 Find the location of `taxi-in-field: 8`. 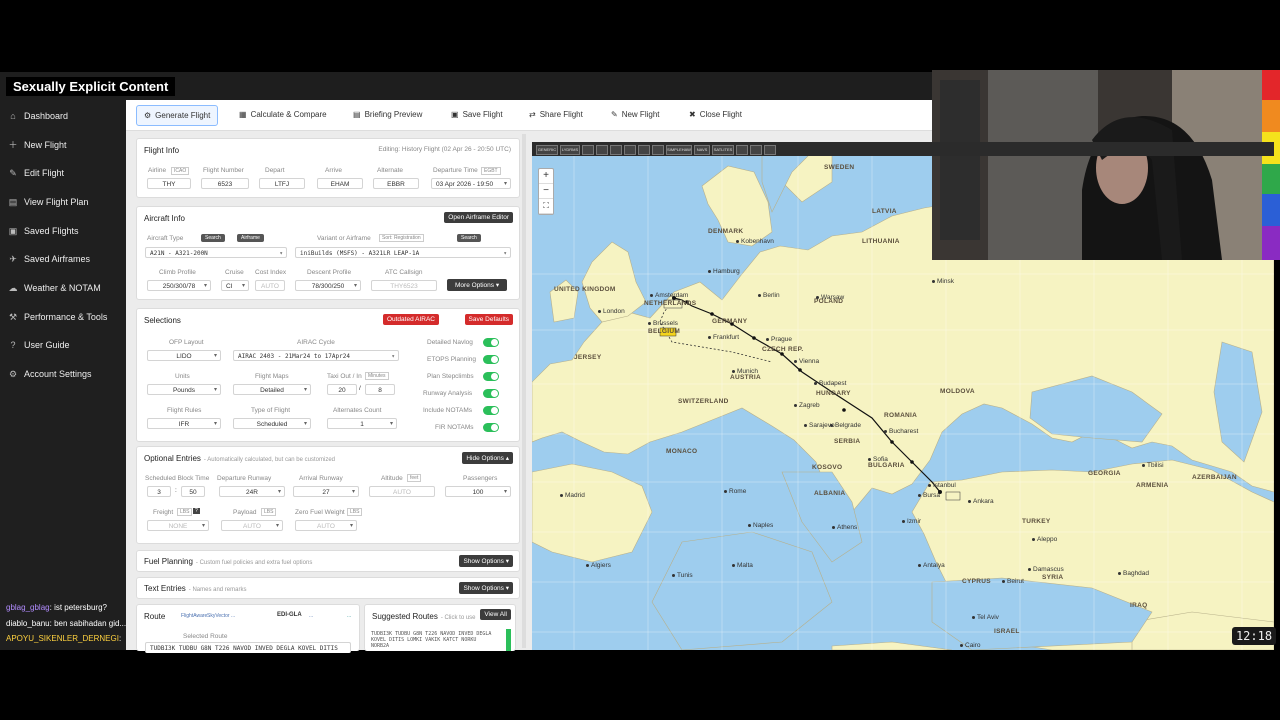

taxi-in-field: 8 is located at coordinates (380, 389).